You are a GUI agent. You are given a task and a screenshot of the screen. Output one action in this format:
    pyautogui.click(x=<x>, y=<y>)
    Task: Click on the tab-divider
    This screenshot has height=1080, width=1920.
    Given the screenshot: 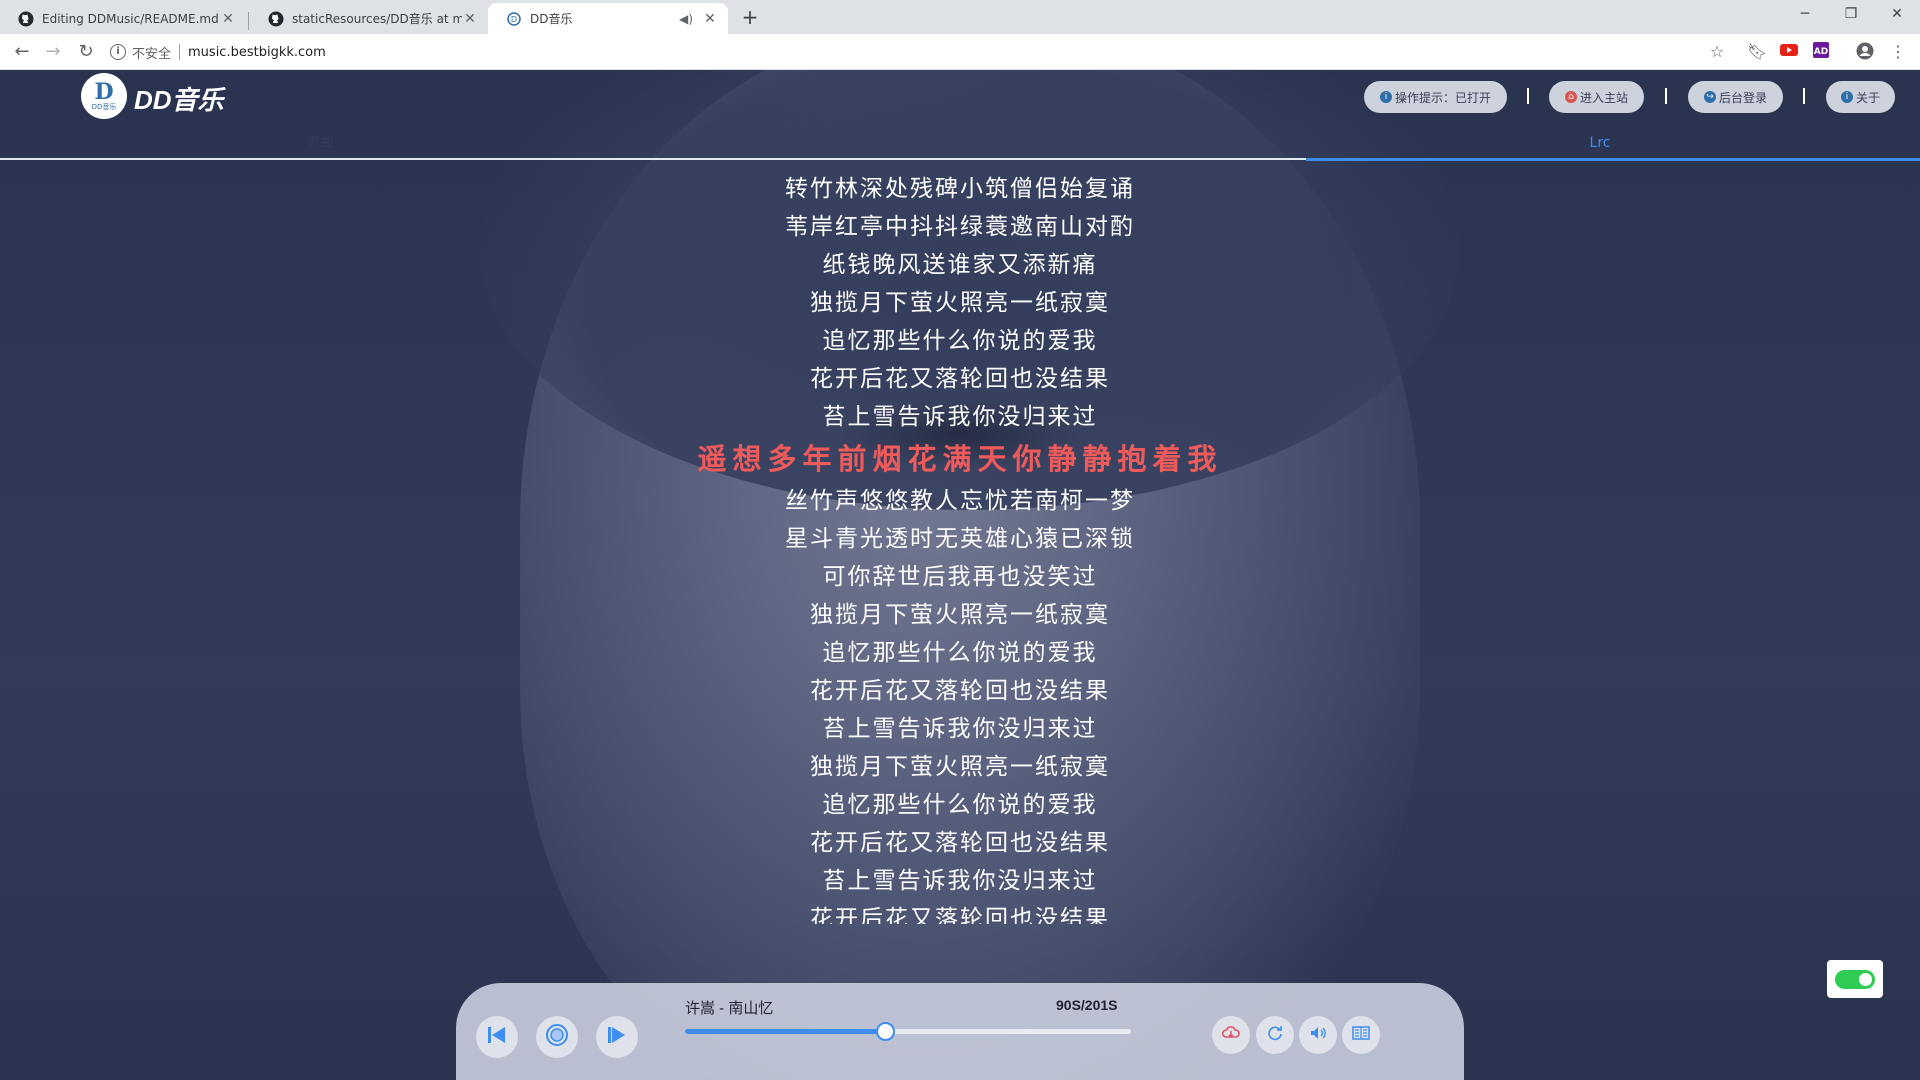 What is the action you would take?
    pyautogui.click(x=248, y=21)
    